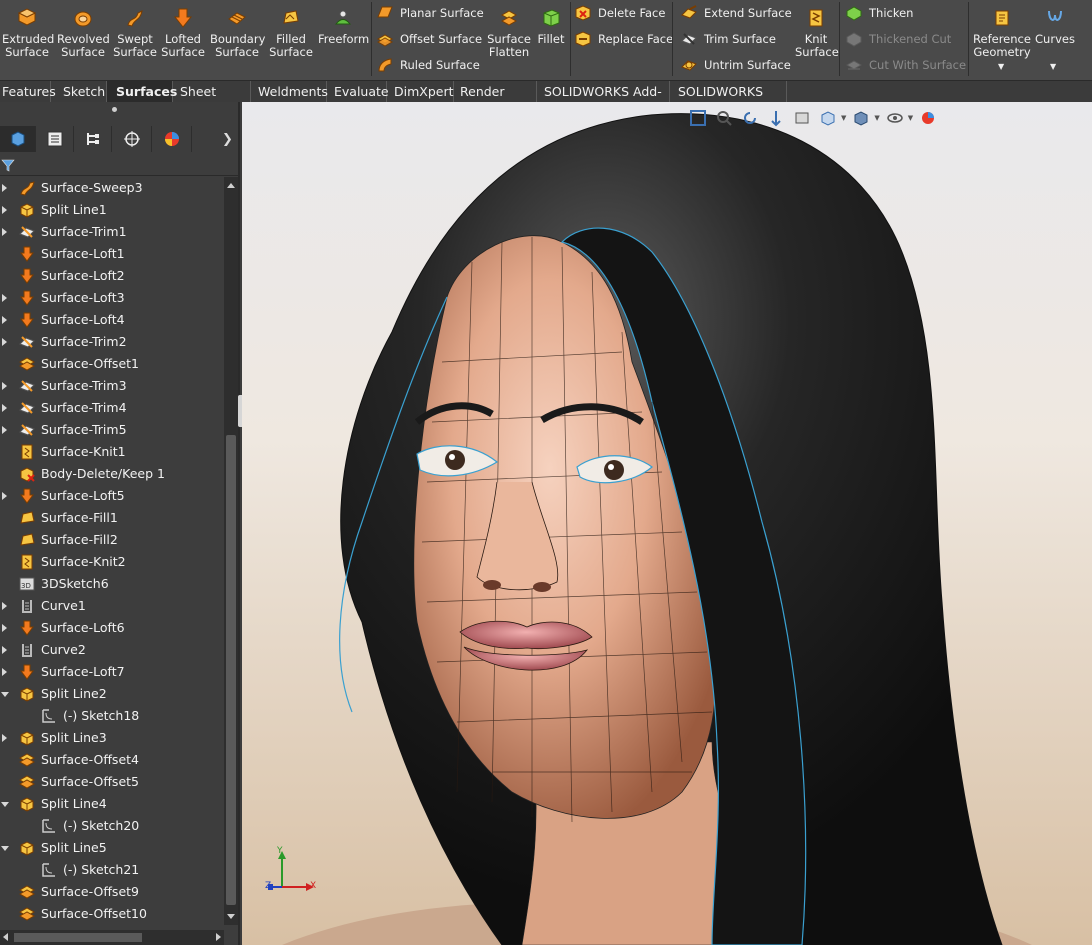  Describe the element at coordinates (227, 139) in the screenshot. I see `more-tabs-chevron-icon: ❯` at that location.